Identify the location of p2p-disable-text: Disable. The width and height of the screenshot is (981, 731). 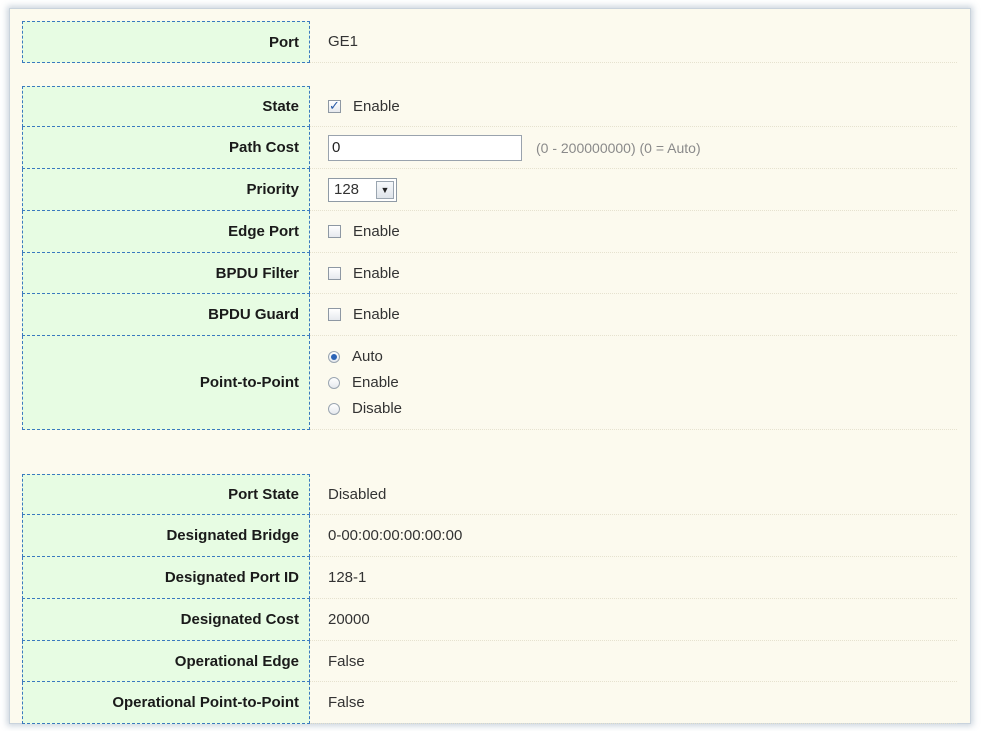
(377, 408).